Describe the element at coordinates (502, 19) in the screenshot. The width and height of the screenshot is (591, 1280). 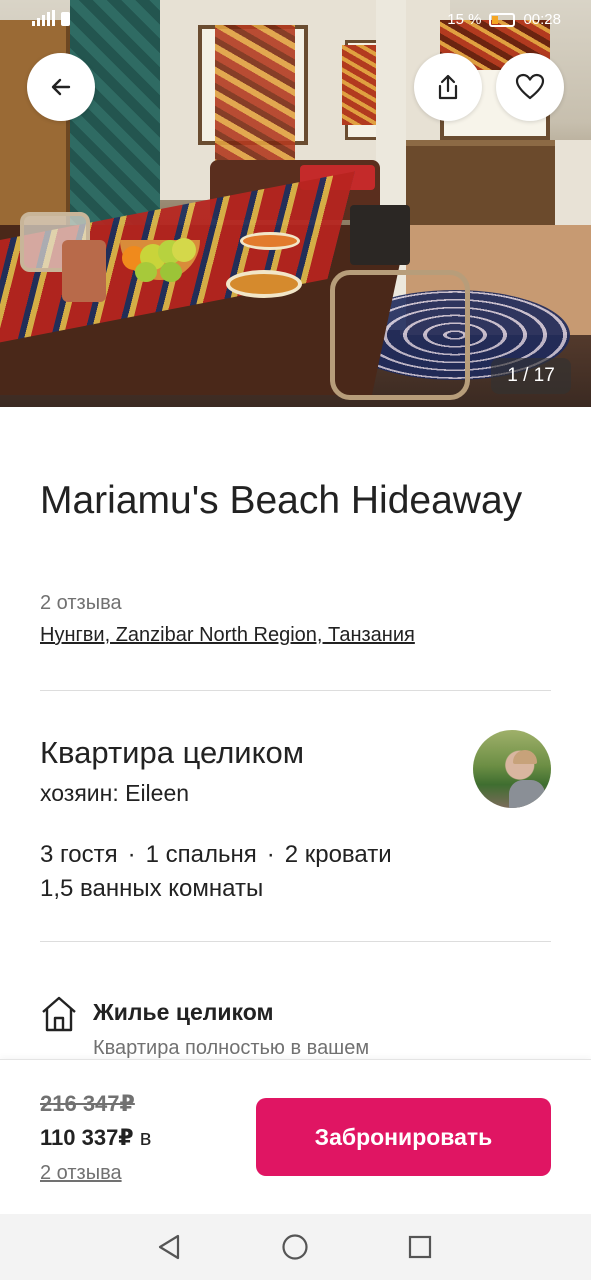
I see `battery-icon` at that location.